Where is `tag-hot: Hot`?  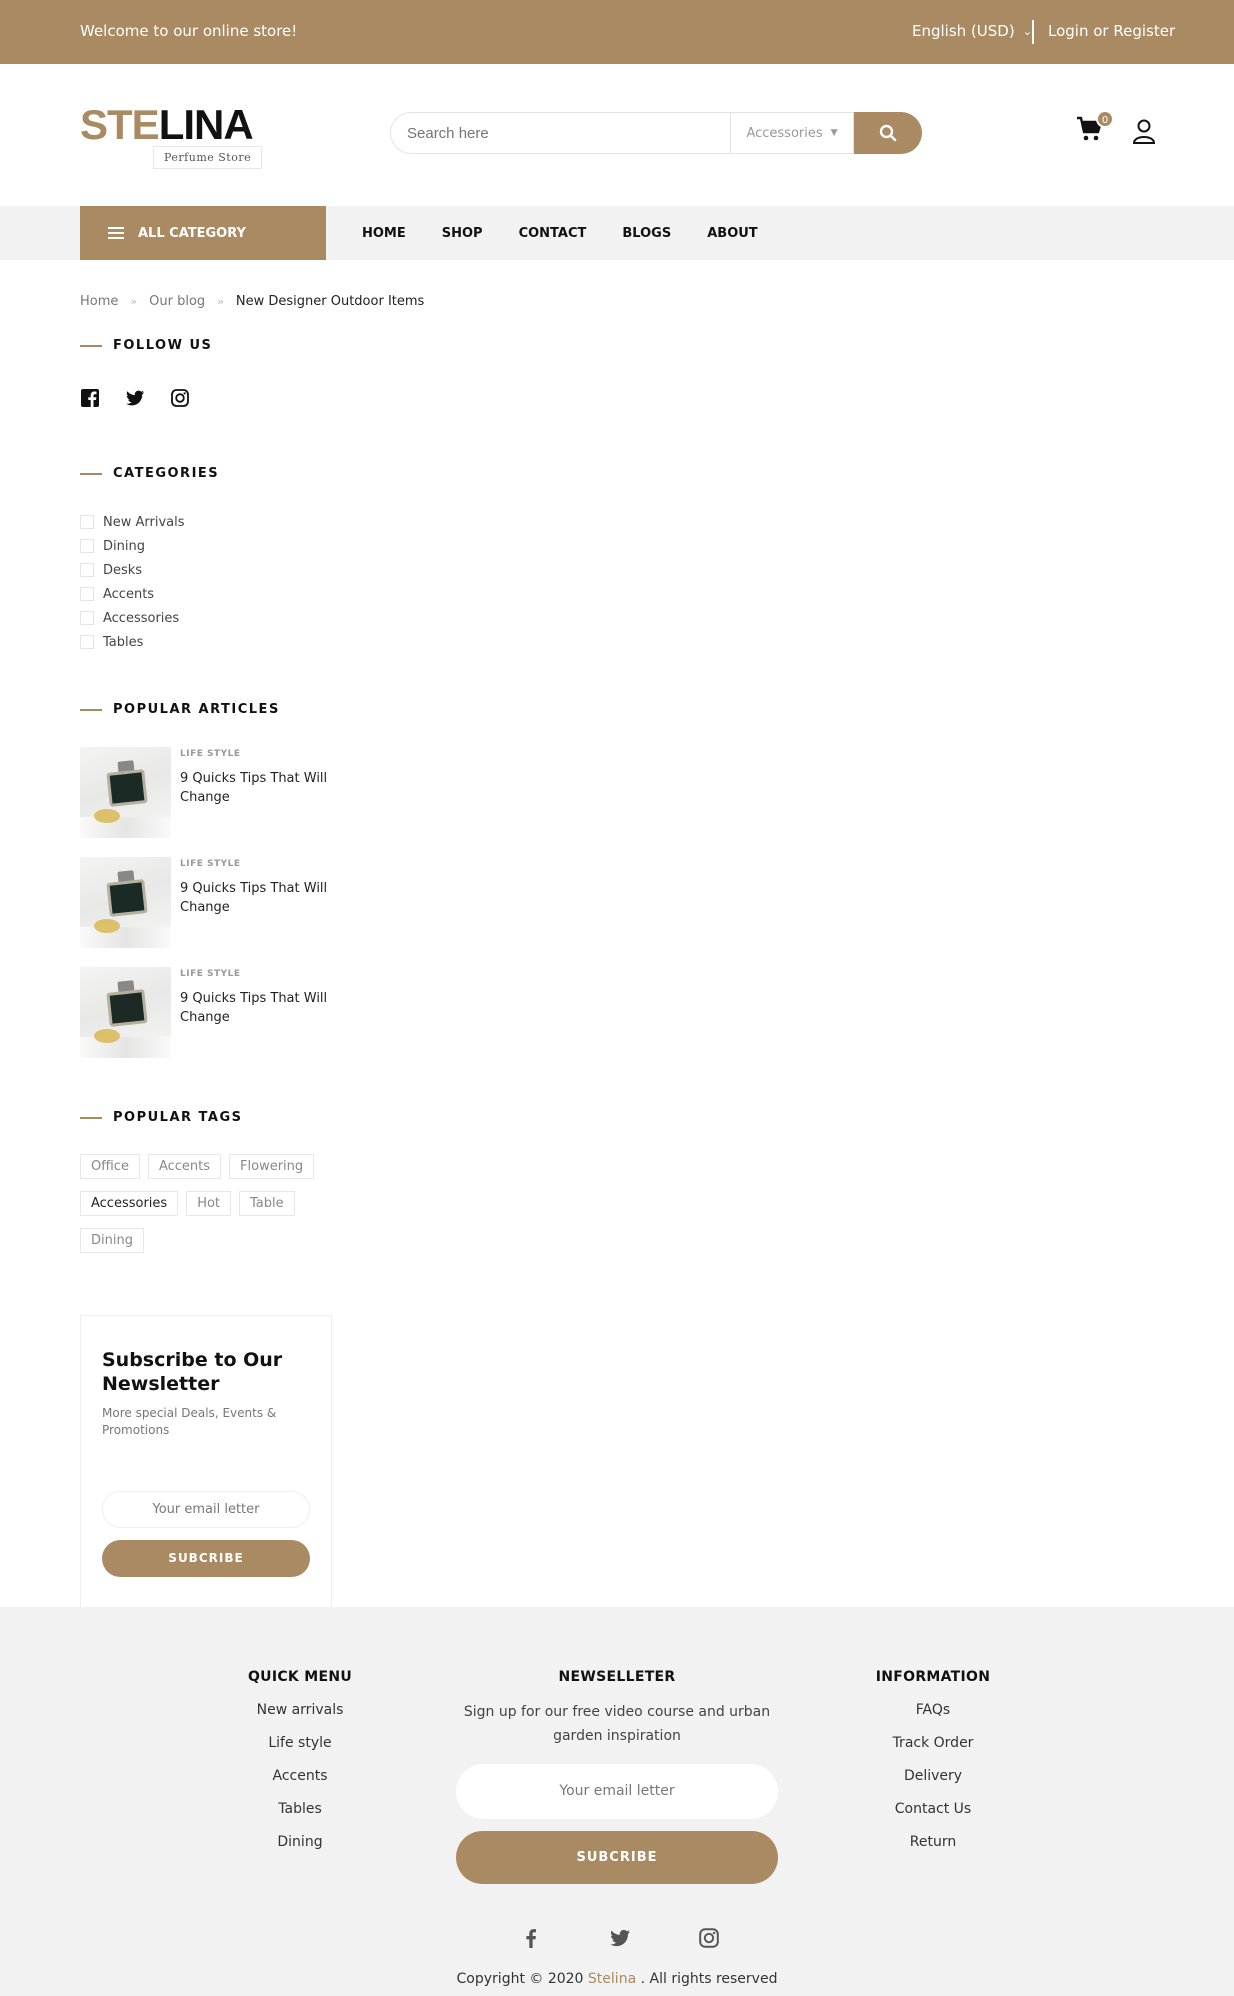
tag-hot: Hot is located at coordinates (209, 1203).